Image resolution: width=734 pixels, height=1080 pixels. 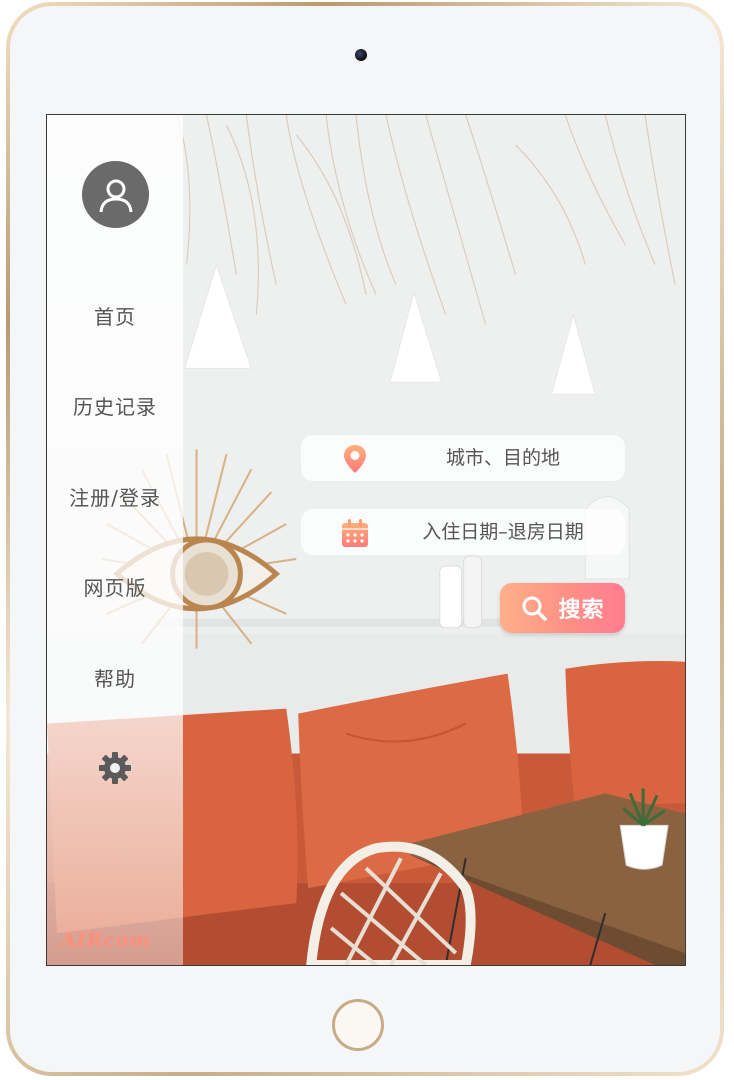 I want to click on home-button, so click(x=358, y=1025).